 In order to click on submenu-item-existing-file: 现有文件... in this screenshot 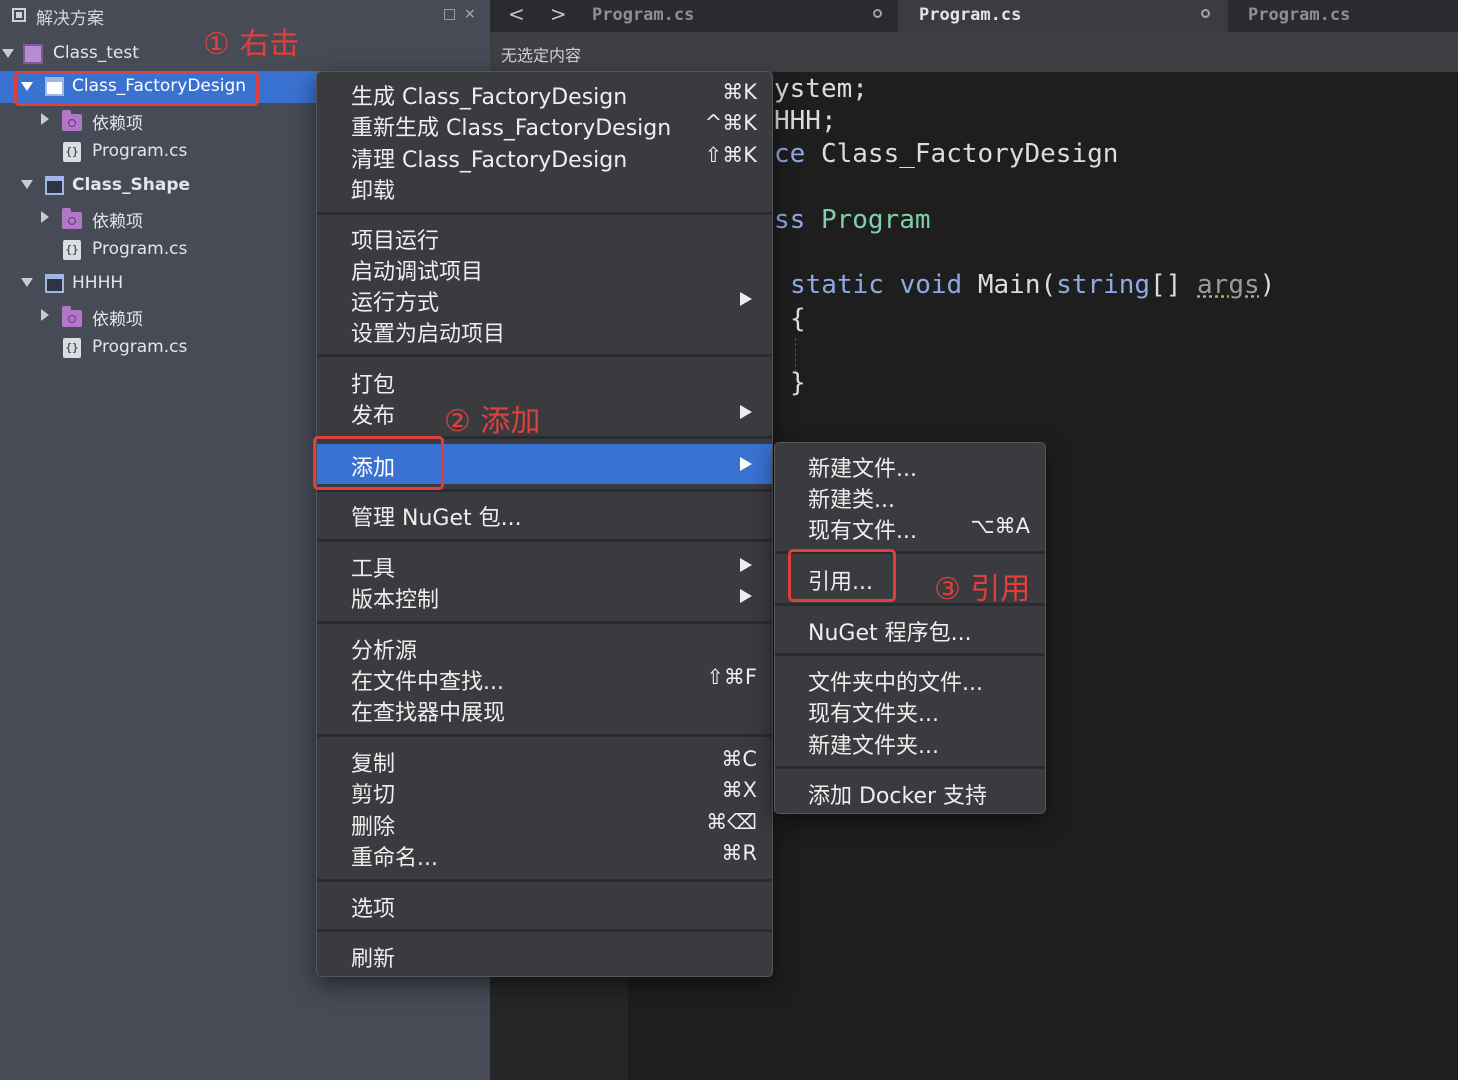, I will do `click(862, 529)`.